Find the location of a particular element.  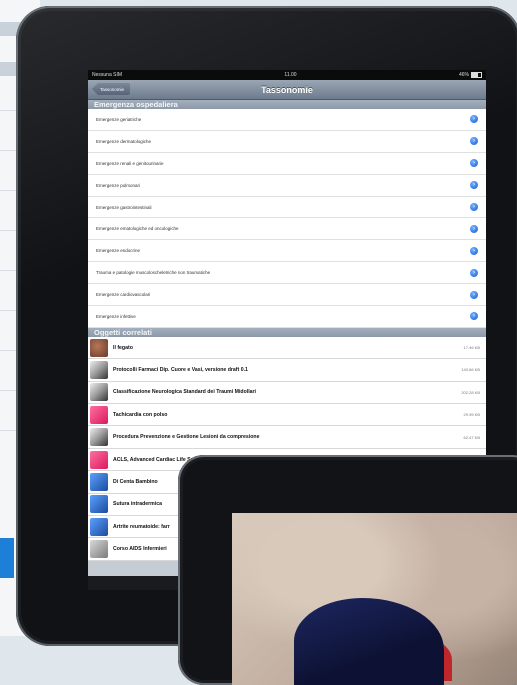

battery-icon is located at coordinates (476, 75).